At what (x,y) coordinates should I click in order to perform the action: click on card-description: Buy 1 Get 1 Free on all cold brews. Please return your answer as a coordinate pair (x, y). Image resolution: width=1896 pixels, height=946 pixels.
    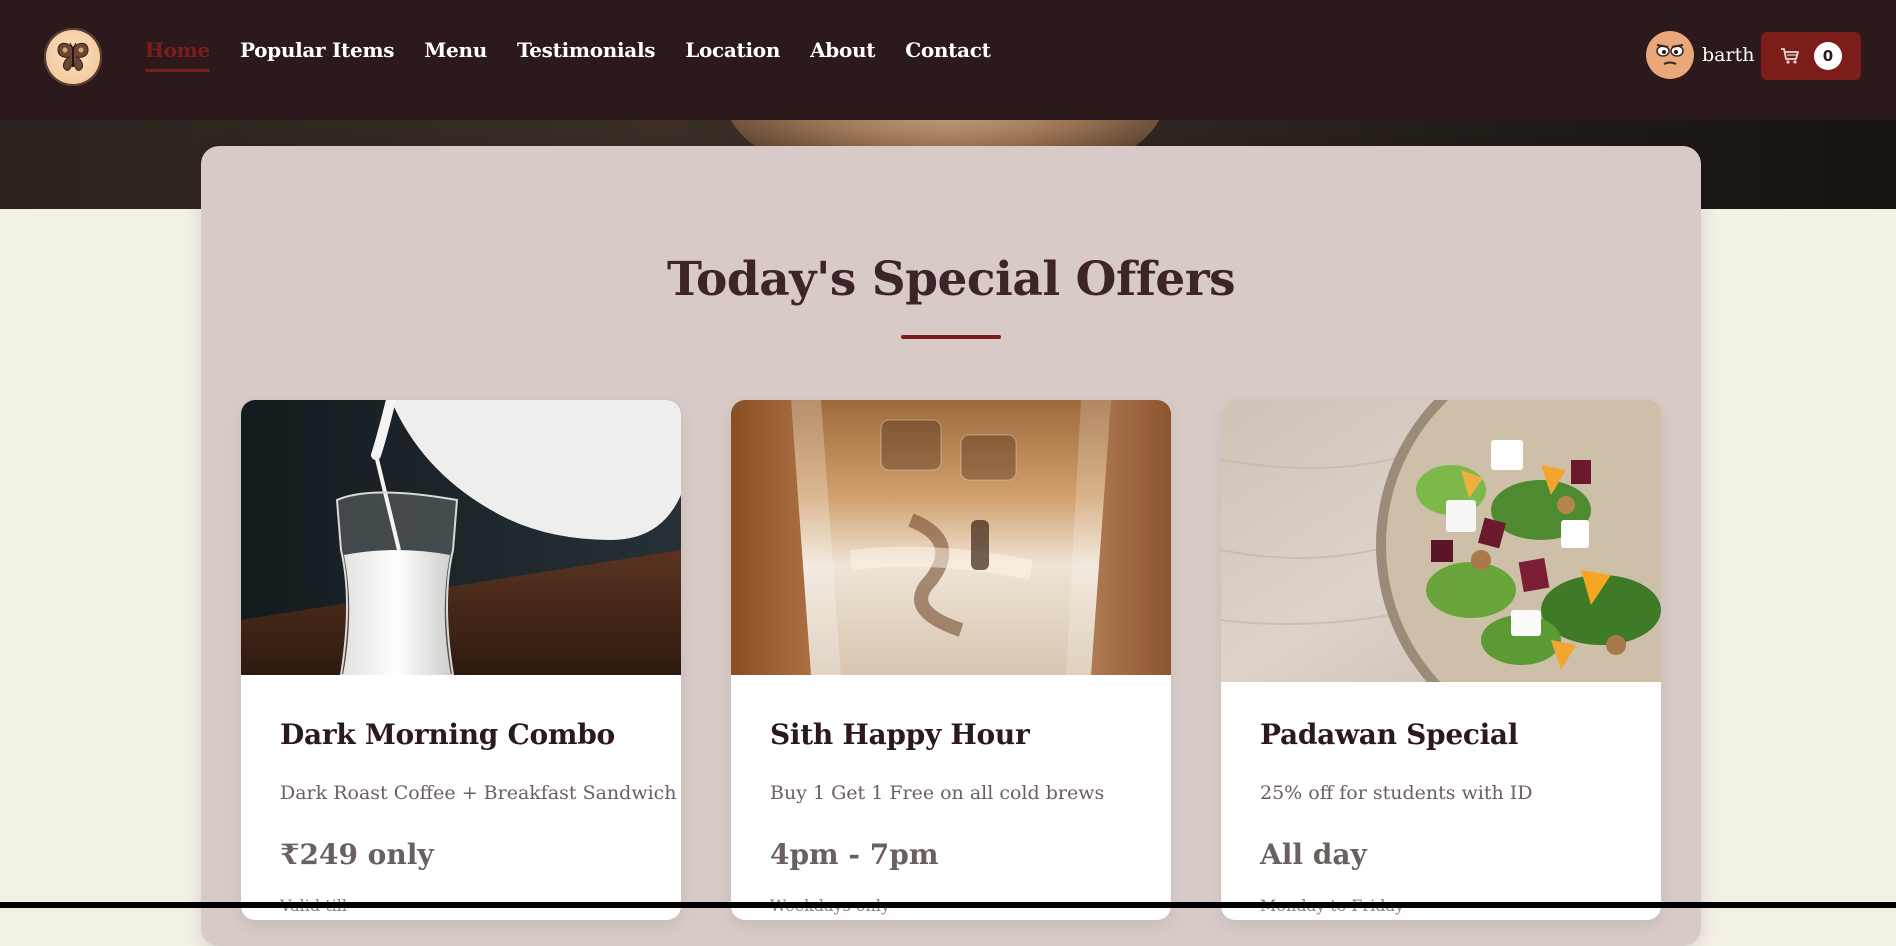
    Looking at the image, I should click on (937, 793).